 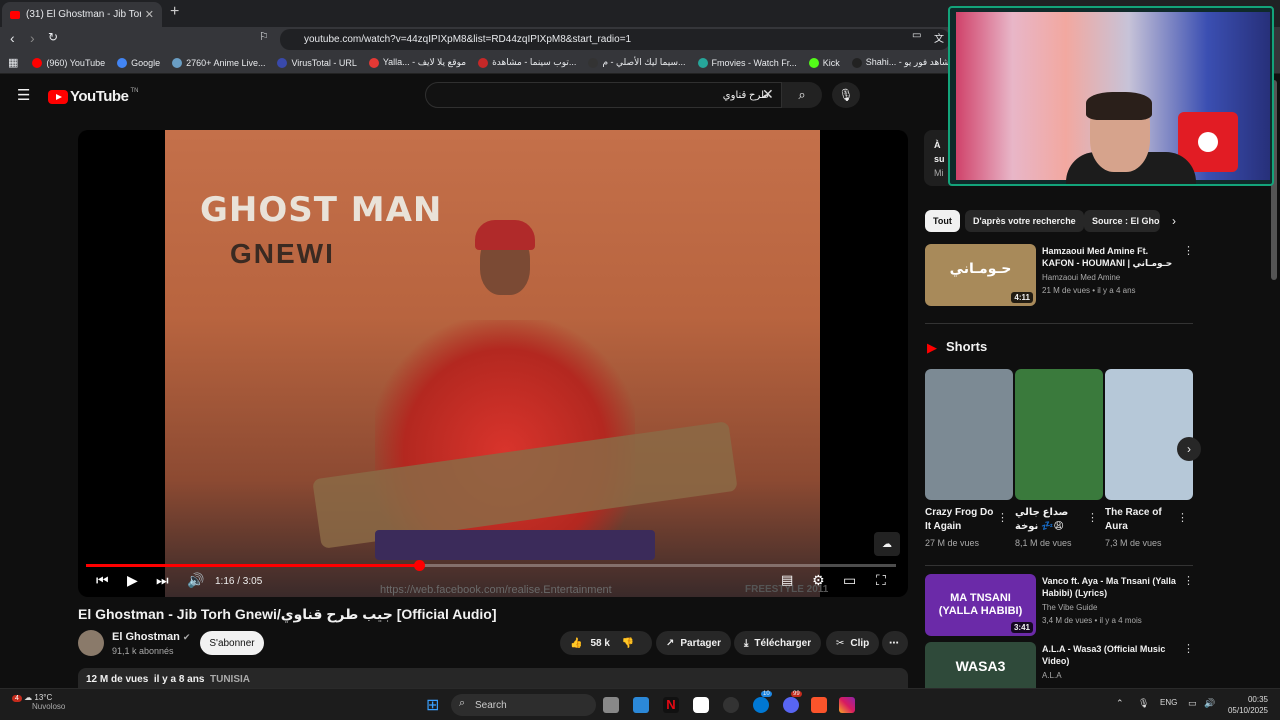 I want to click on subscriber-count: 91,1 k abonnés, so click(x=143, y=651).